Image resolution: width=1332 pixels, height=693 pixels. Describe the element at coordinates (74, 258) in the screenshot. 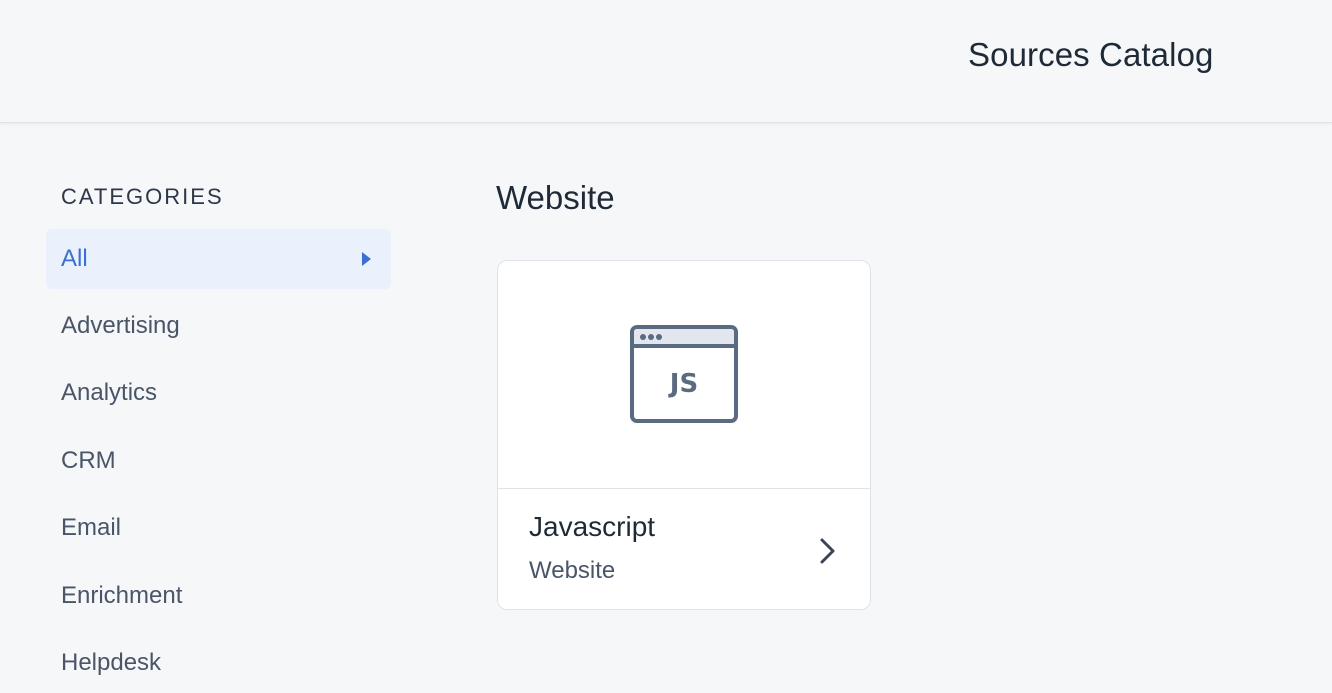

I see `category-item-label: All` at that location.